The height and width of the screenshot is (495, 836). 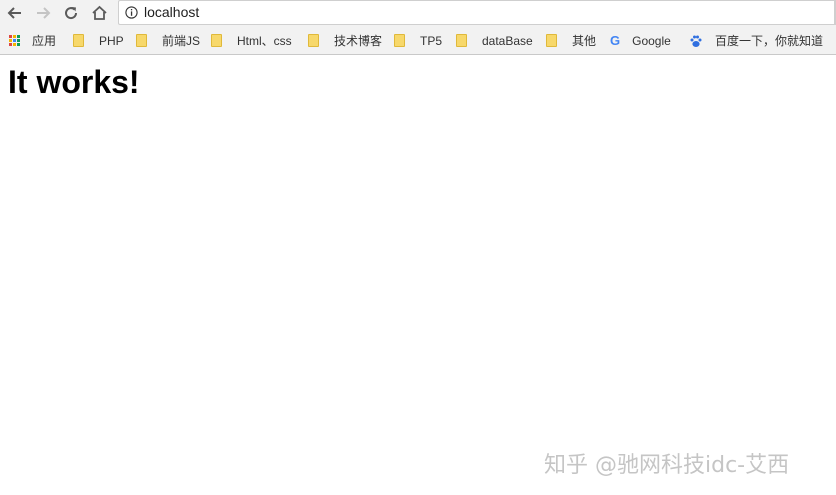 What do you see at coordinates (111, 40) in the screenshot?
I see `bookmark-label: PHP` at bounding box center [111, 40].